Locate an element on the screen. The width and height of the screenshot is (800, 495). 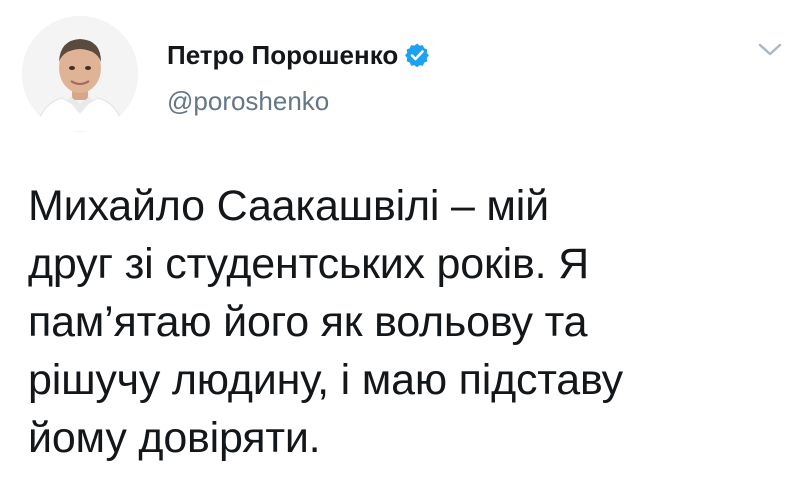
display-name: Петро Порошенко is located at coordinates (282, 55).